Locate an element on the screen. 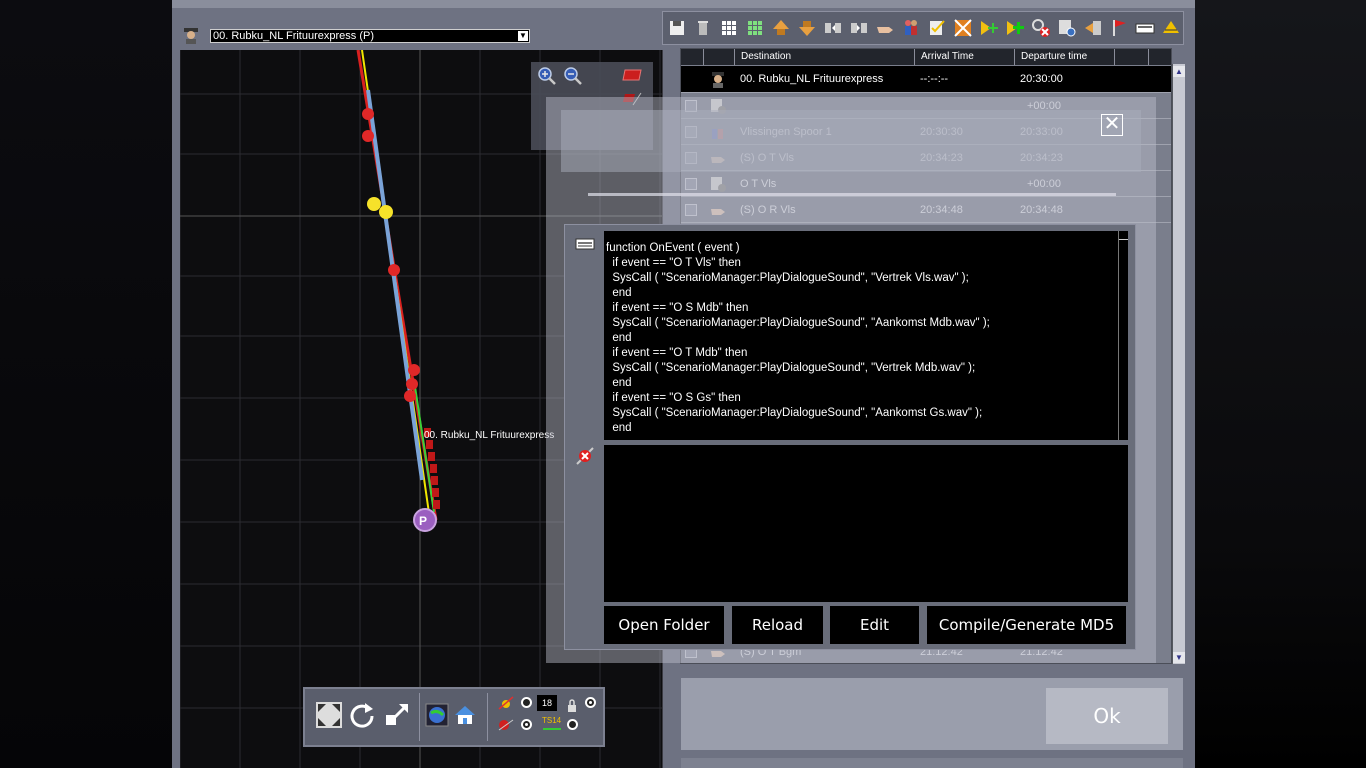 The height and width of the screenshot is (768, 1366). search-cancel-icon is located at coordinates (1041, 28).